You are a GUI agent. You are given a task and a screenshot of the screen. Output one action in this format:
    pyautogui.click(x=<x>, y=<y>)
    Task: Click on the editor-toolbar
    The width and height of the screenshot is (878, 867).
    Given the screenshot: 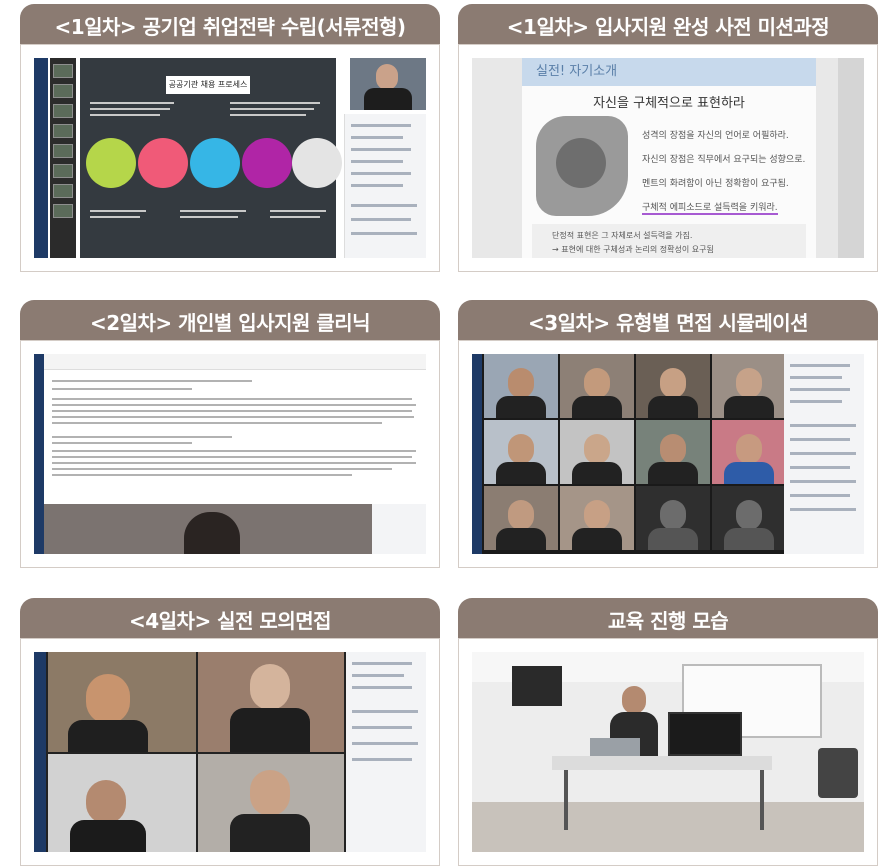 What is the action you would take?
    pyautogui.click(x=235, y=362)
    